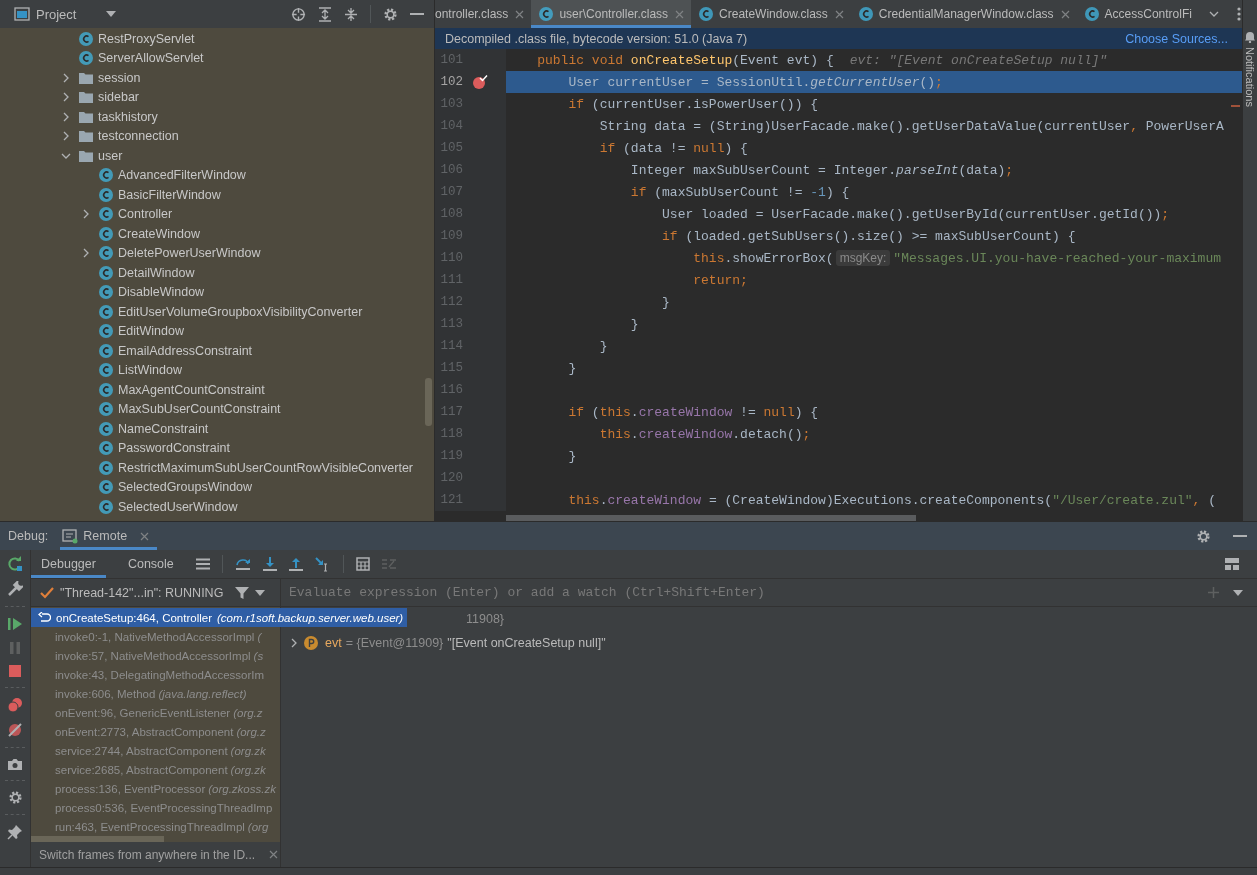 This screenshot has height=875, width=1257. What do you see at coordinates (265, 467) in the screenshot?
I see `tree-item: RestrictMaximumSubUserCountRowVisibleConverter` at bounding box center [265, 467].